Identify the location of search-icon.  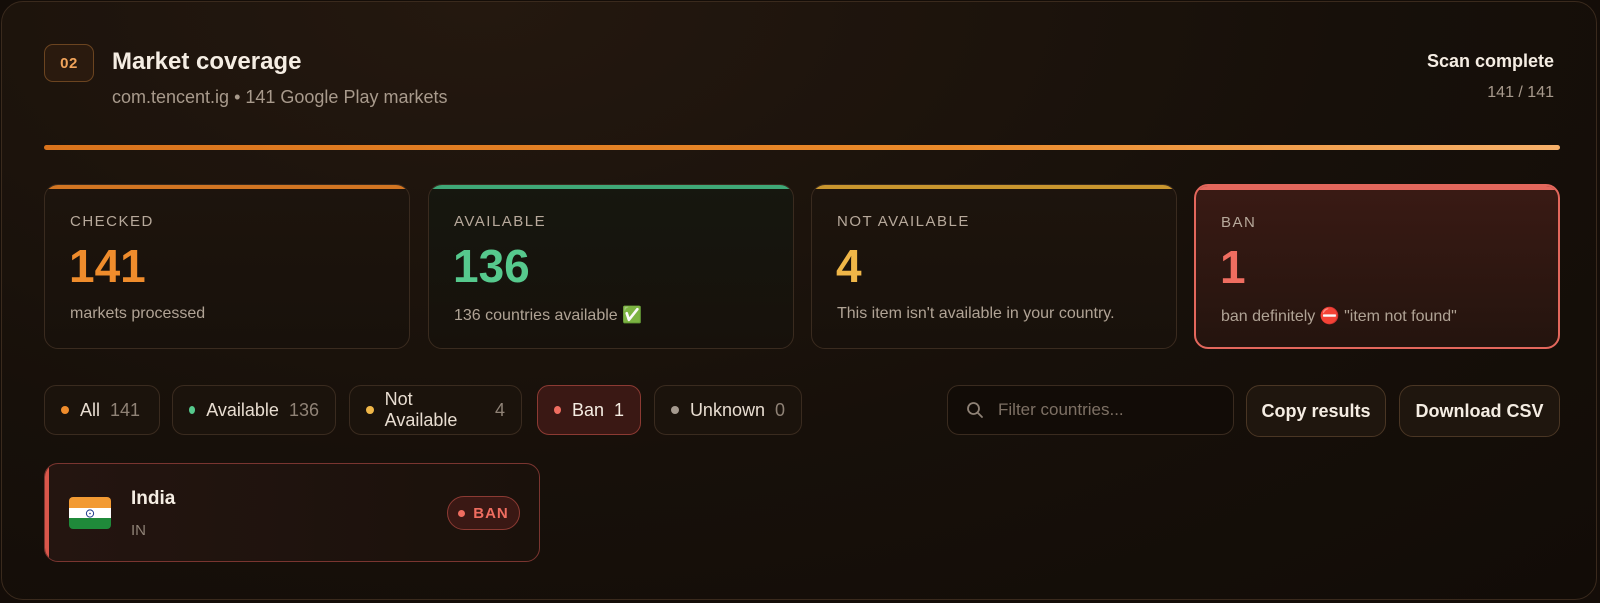
(975, 410).